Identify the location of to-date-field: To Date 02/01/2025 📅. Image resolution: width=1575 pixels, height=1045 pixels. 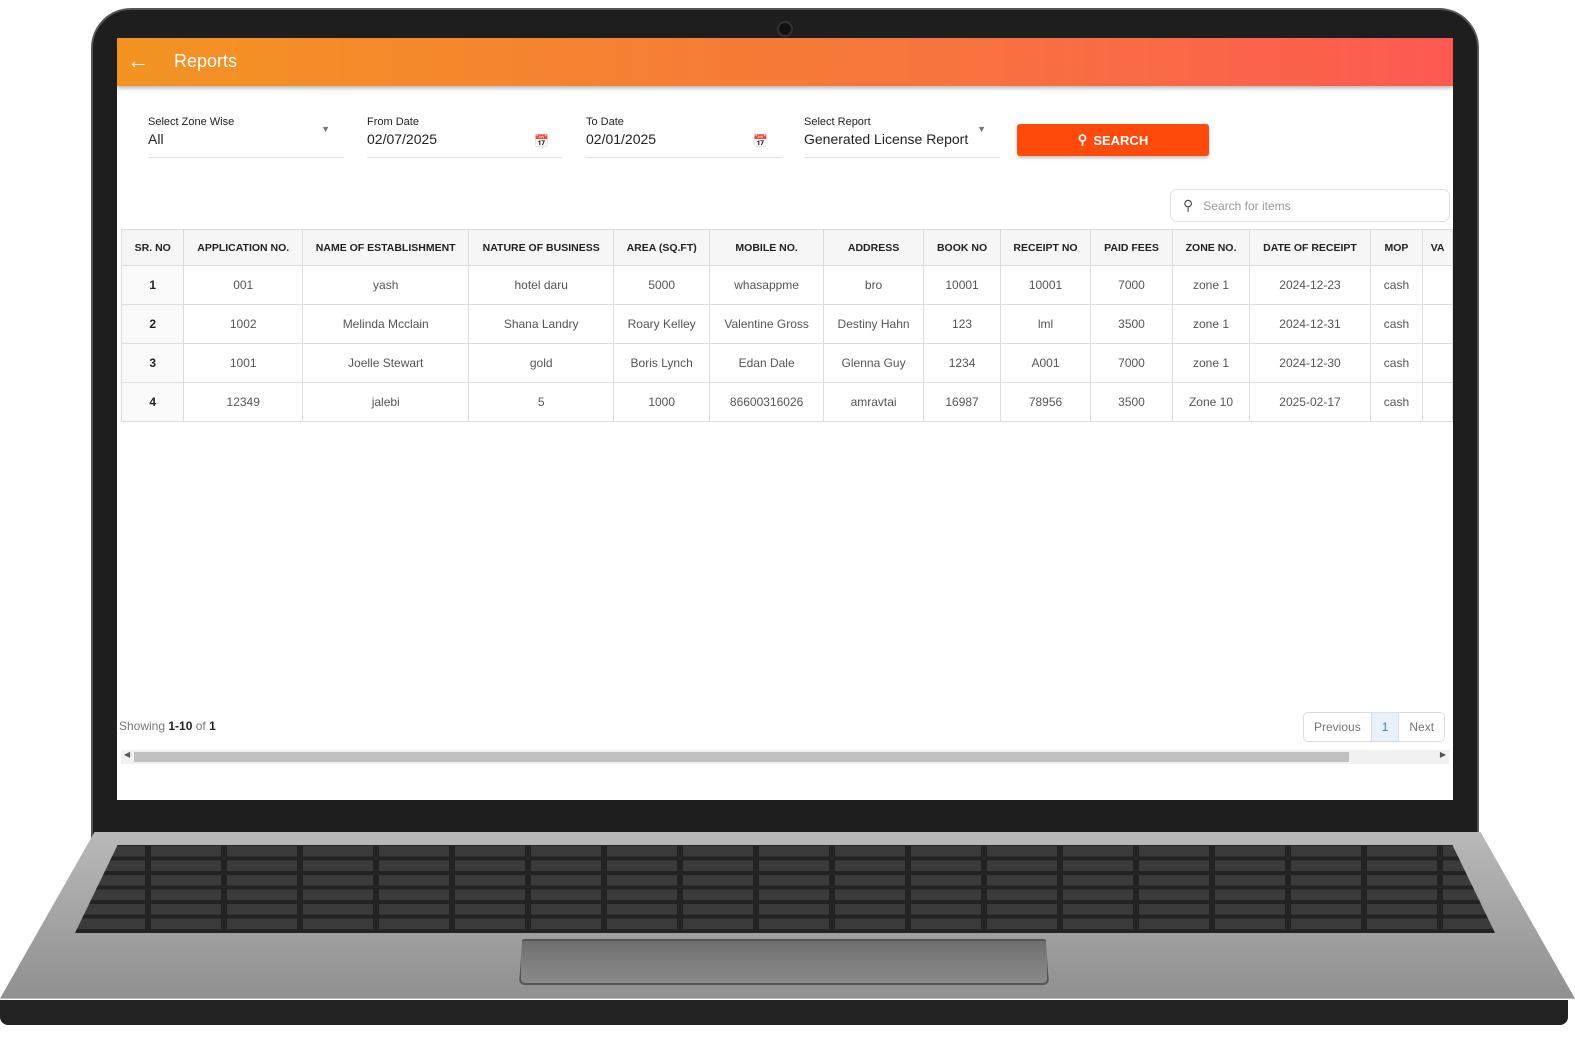
(684, 137).